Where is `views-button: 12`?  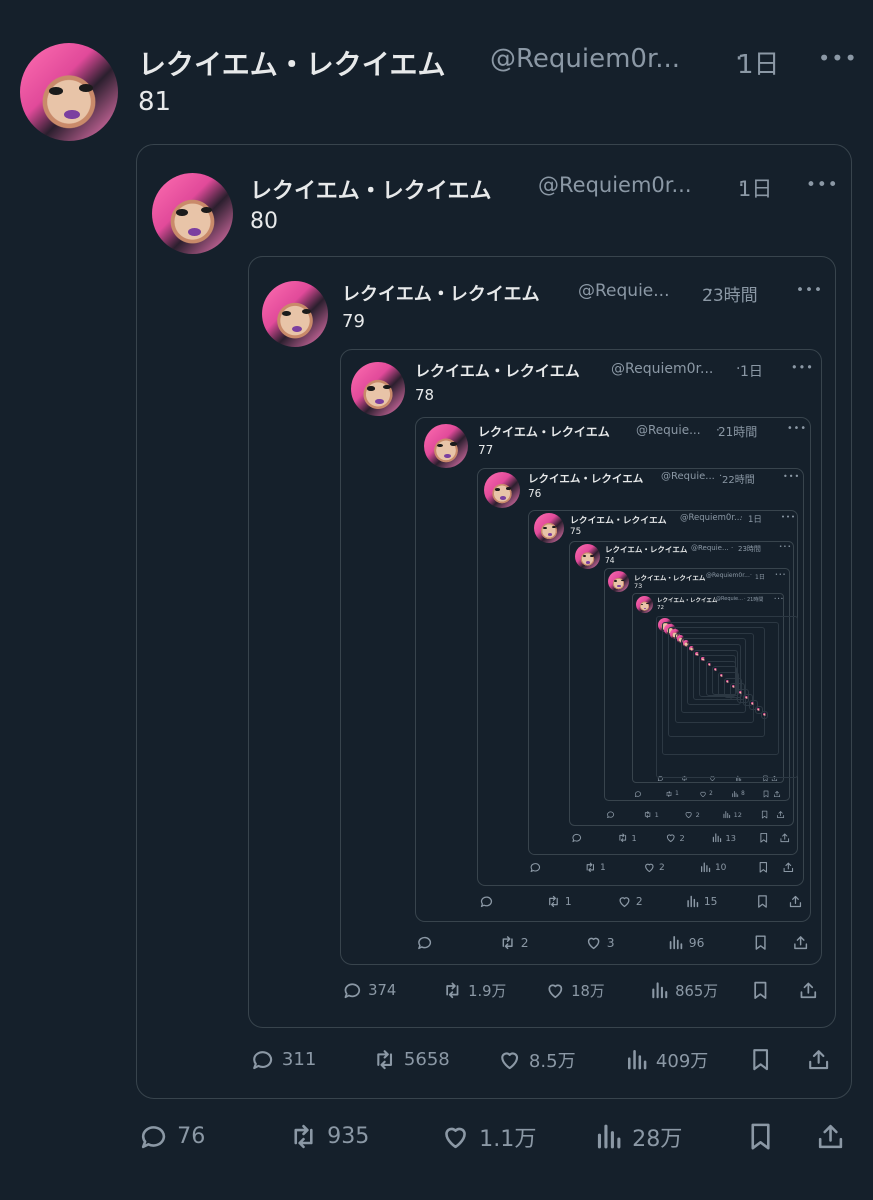 views-button: 12 is located at coordinates (732, 814).